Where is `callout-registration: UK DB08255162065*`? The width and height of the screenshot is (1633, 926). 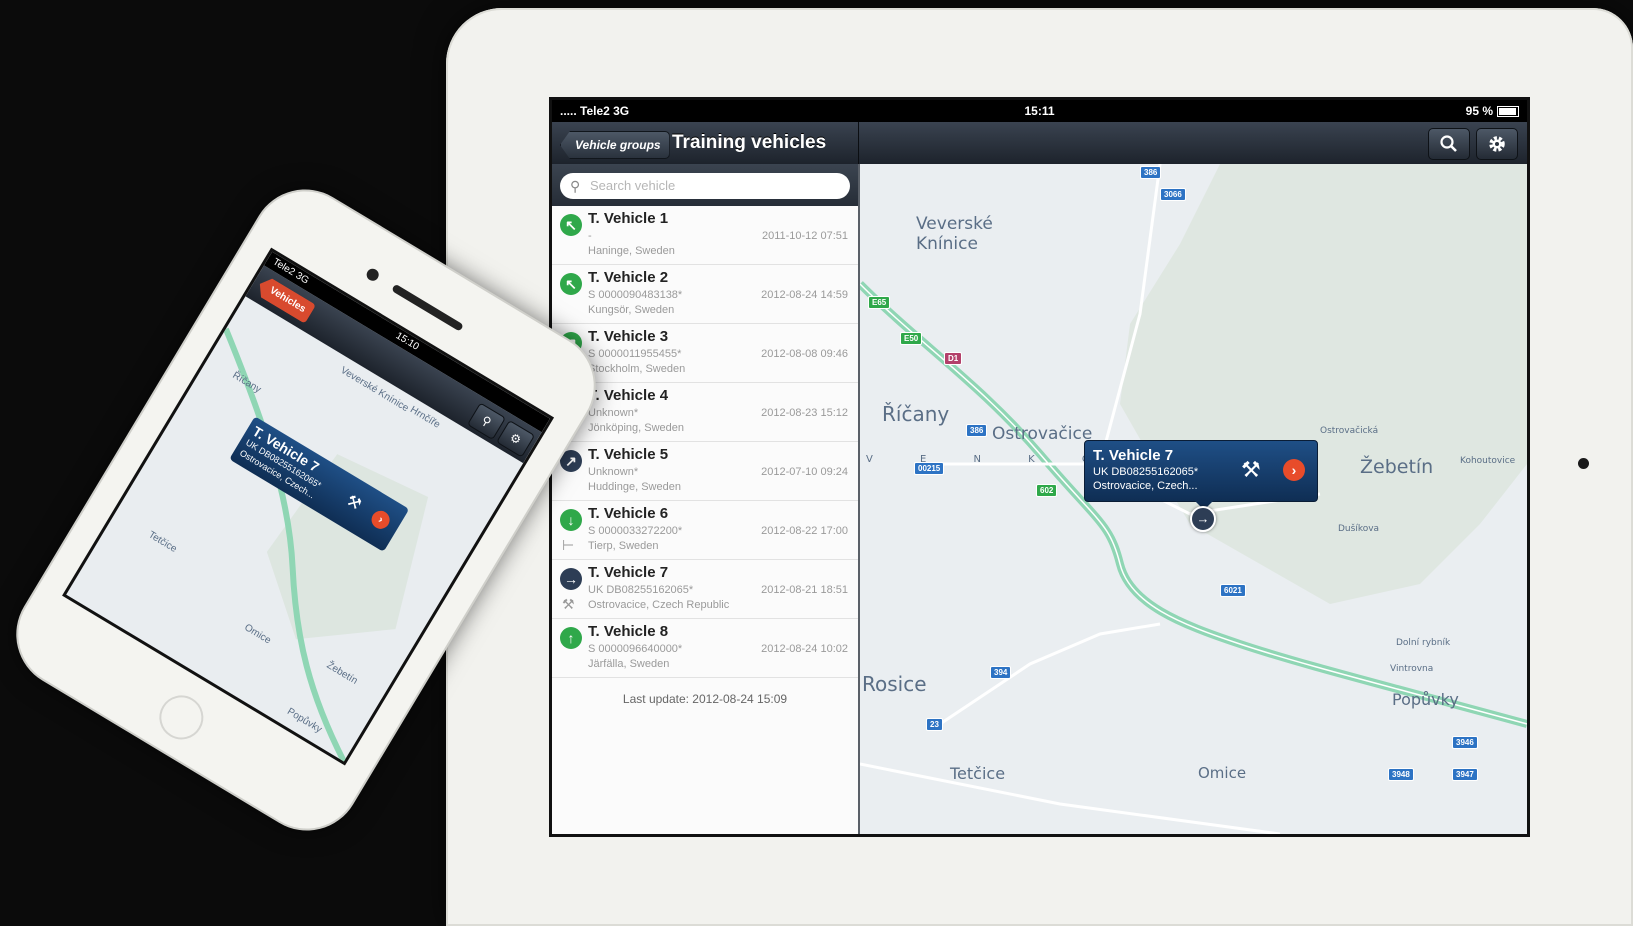 callout-registration: UK DB08255162065* is located at coordinates (1146, 472).